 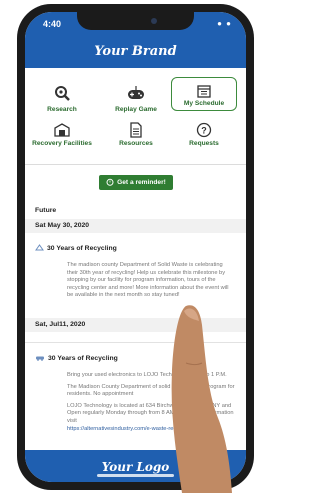 What do you see at coordinates (136, 143) in the screenshot?
I see `nav-resources-label: Resources` at bounding box center [136, 143].